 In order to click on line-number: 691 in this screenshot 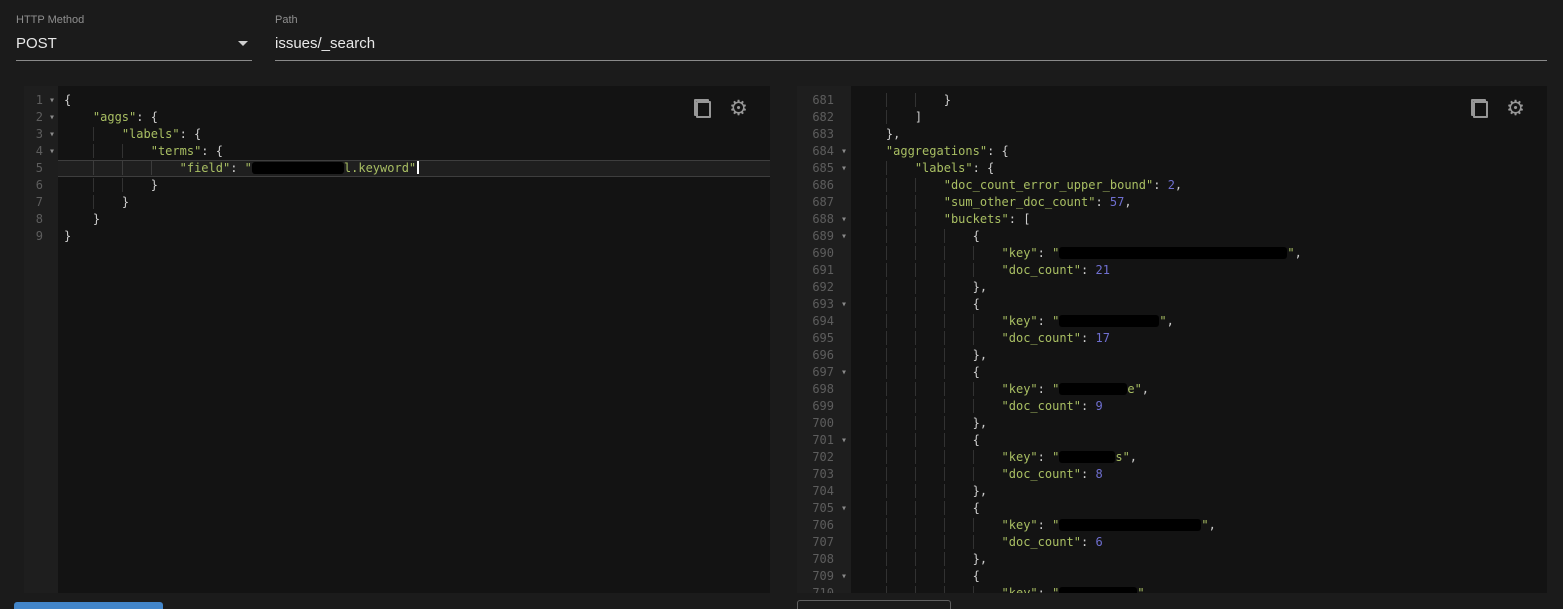, I will do `click(823, 270)`.